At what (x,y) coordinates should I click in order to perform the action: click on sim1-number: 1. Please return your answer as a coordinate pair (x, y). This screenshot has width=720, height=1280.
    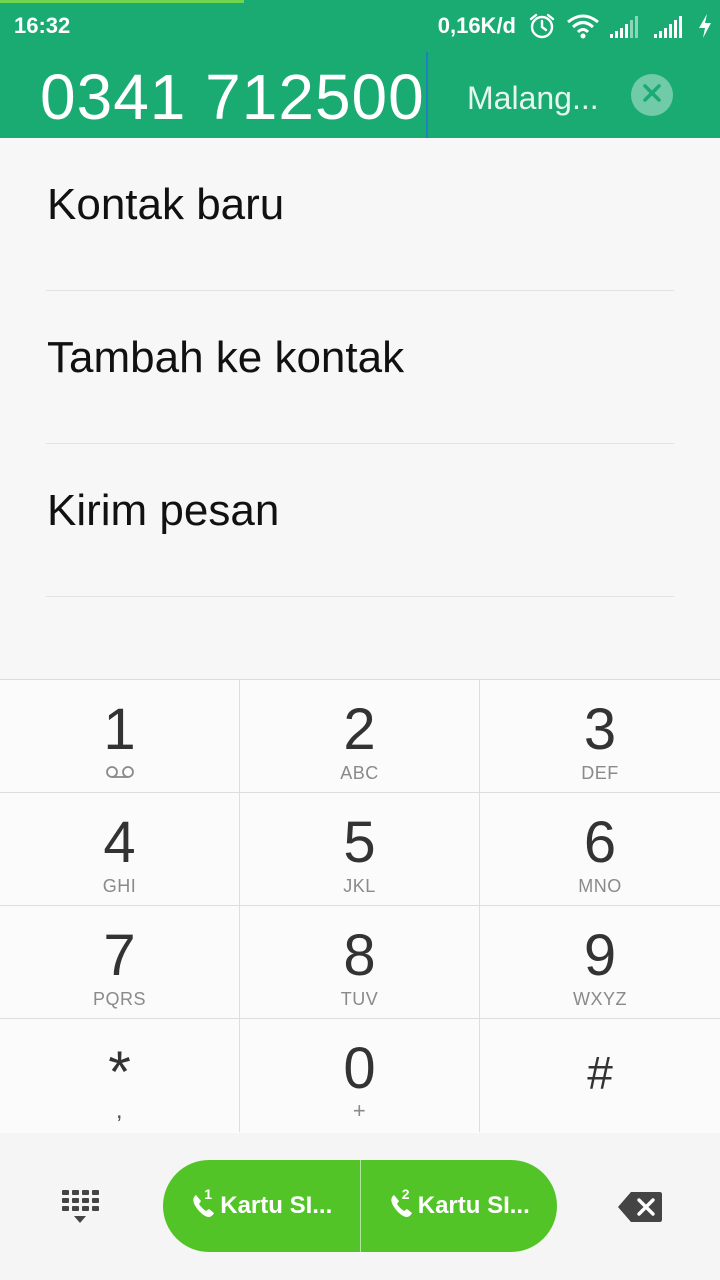
    Looking at the image, I should click on (208, 1194).